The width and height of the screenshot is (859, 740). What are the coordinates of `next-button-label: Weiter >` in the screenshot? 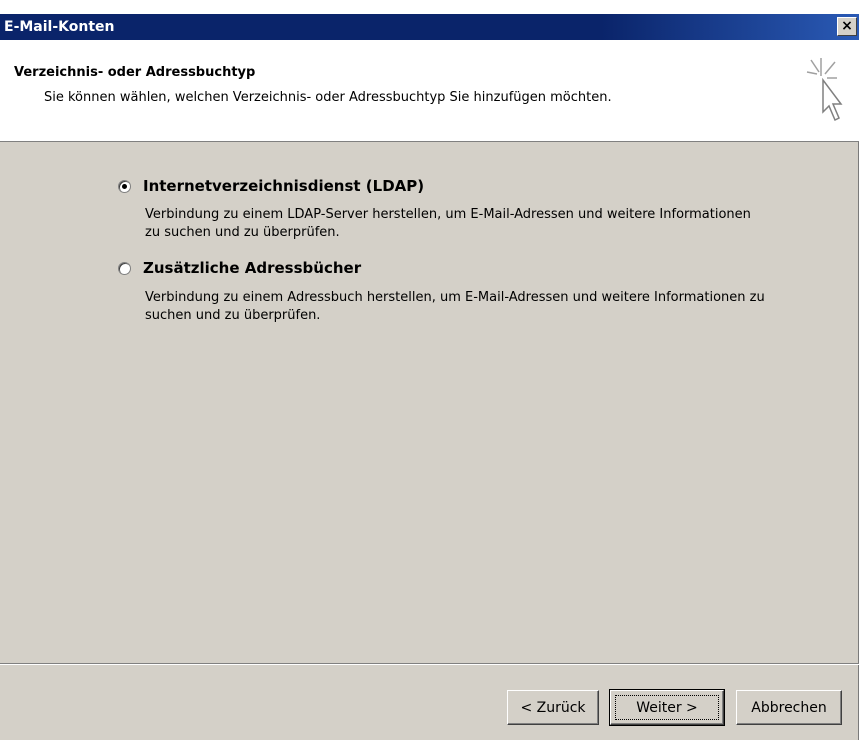 It's located at (667, 707).